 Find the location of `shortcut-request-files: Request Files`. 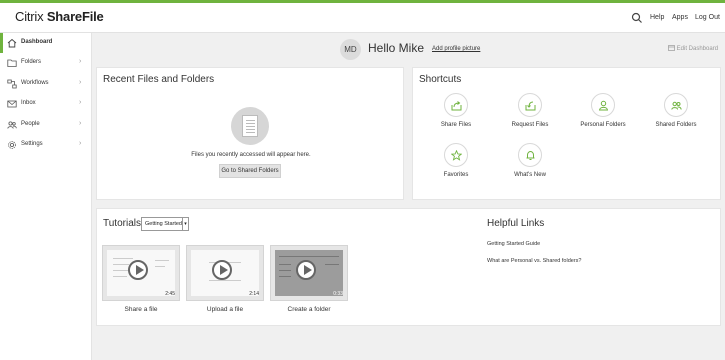

shortcut-request-files: Request Files is located at coordinates (530, 118).